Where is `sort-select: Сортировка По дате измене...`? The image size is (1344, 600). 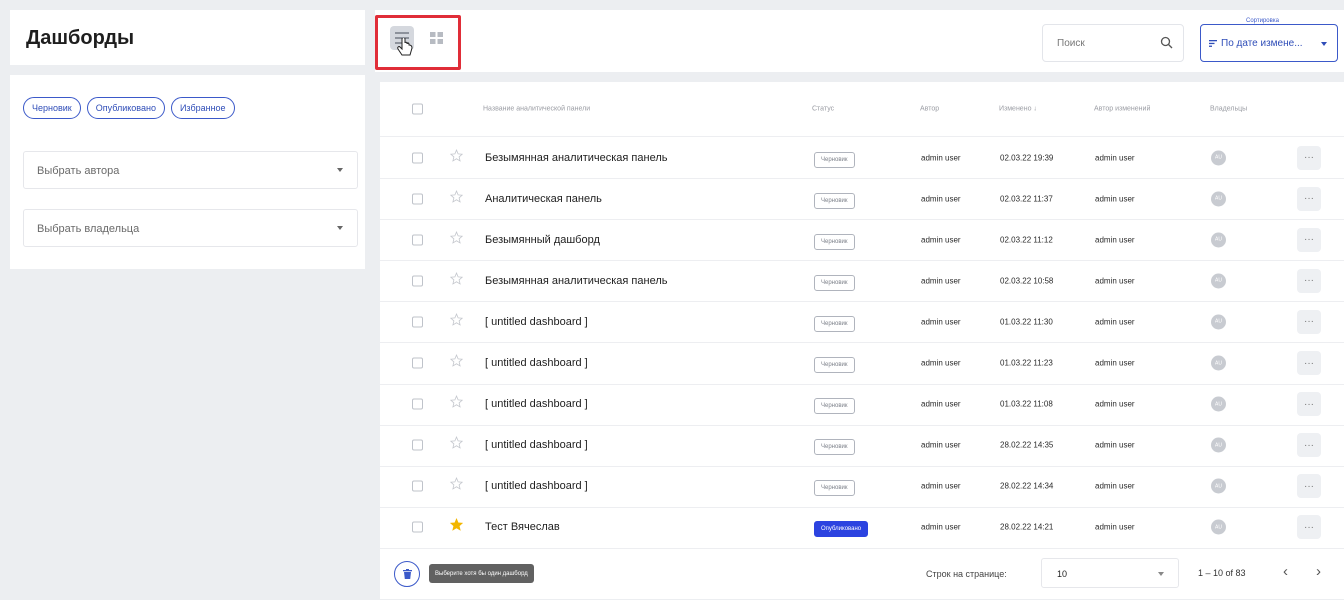
sort-select: Сортировка По дате измене... is located at coordinates (1269, 40).